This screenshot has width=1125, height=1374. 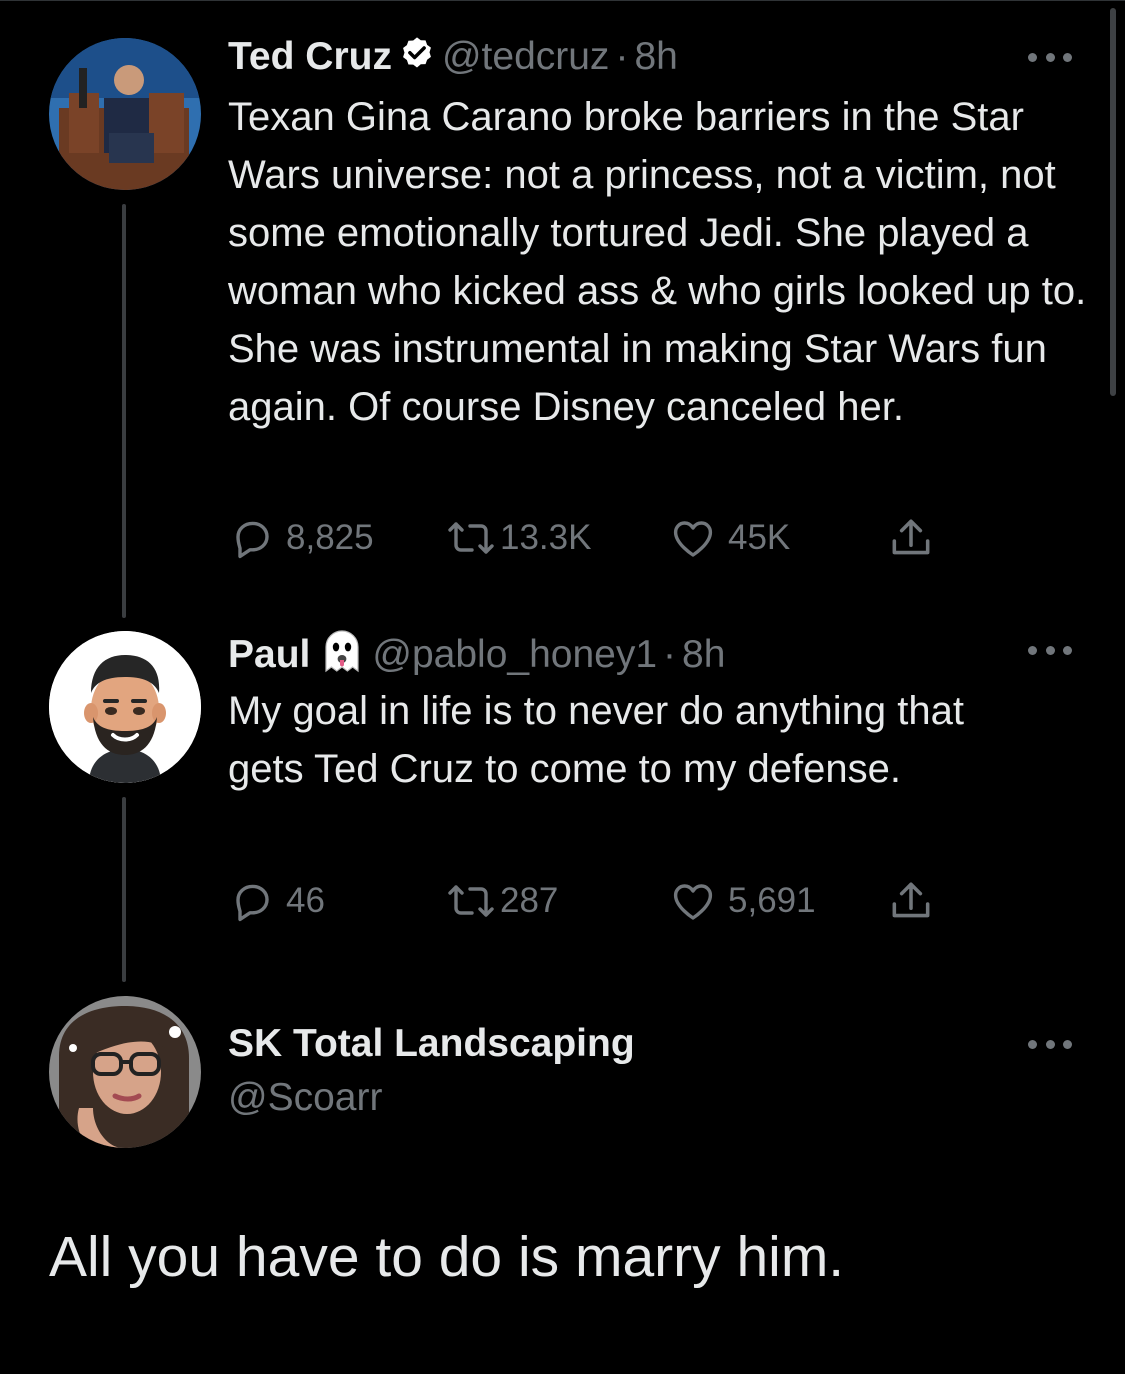 I want to click on tweet-header: Ted Cruz @tedcruz · 8h, so click(x=453, y=59).